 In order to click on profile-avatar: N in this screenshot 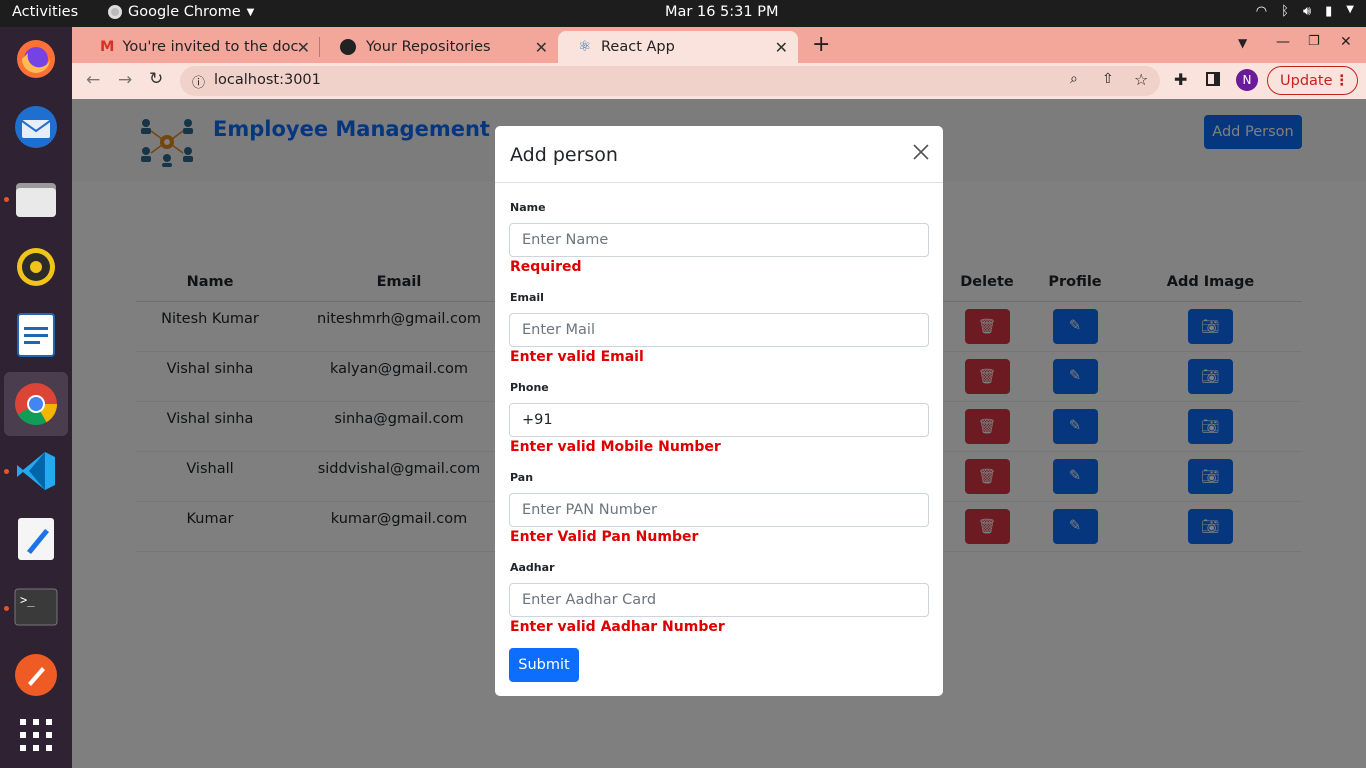, I will do `click(1247, 80)`.